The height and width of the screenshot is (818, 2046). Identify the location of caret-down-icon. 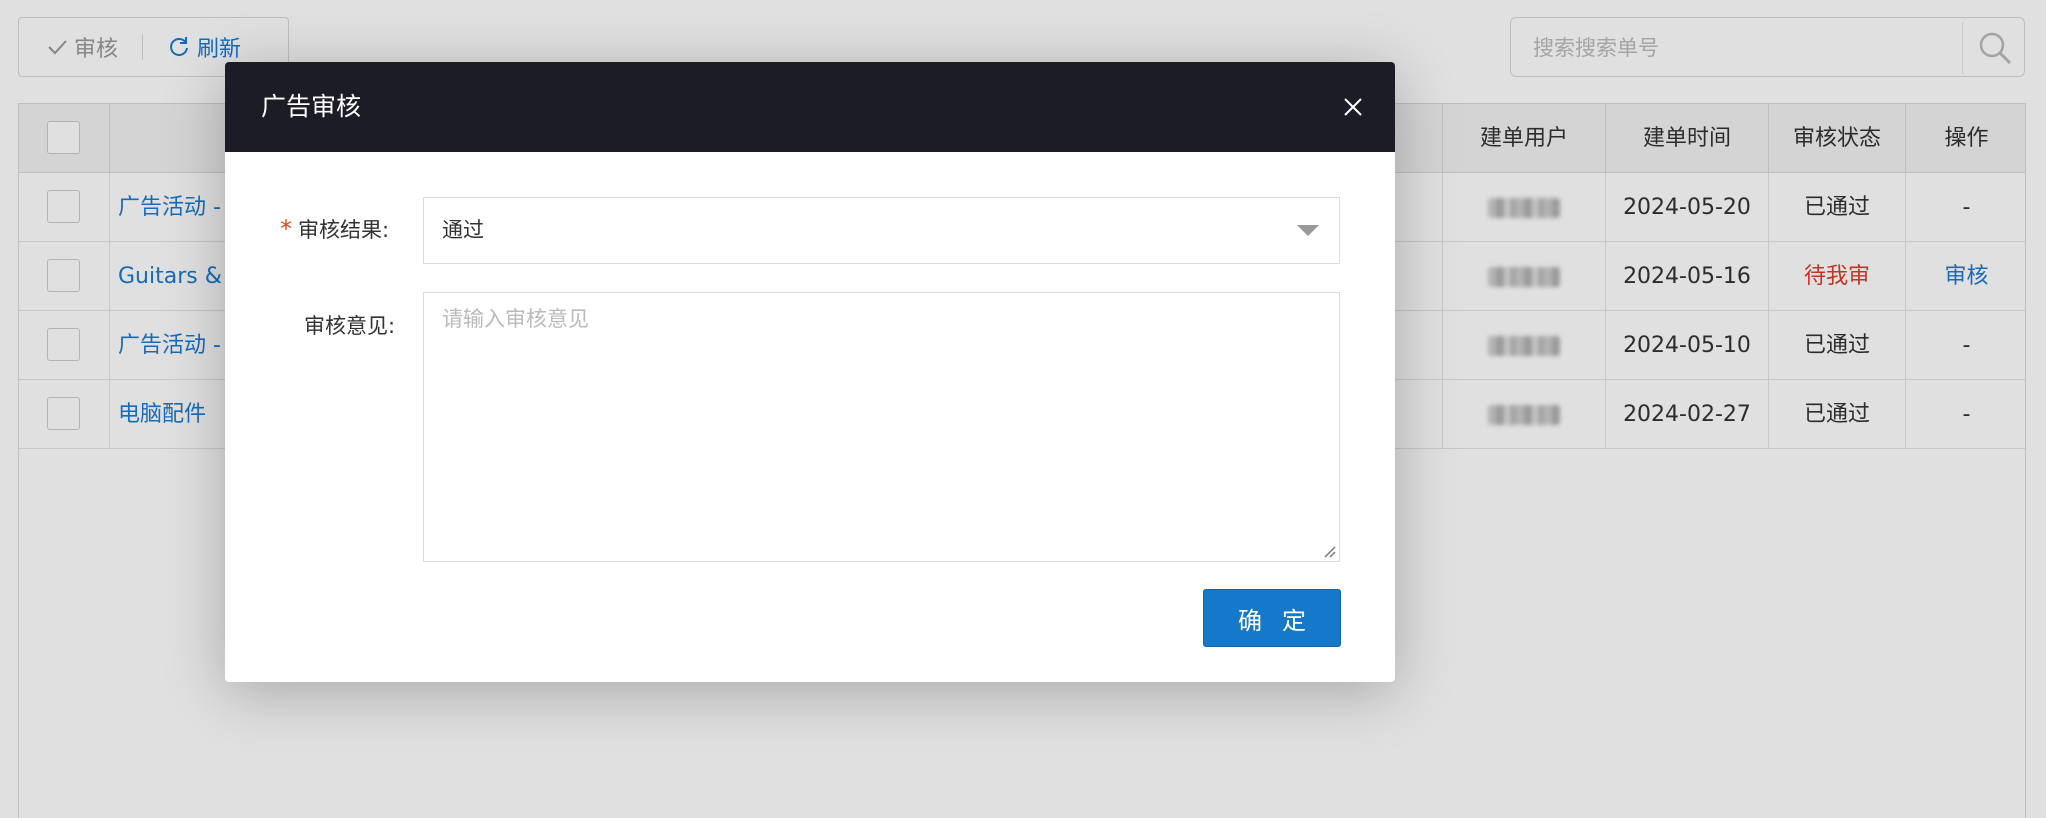
(1308, 230).